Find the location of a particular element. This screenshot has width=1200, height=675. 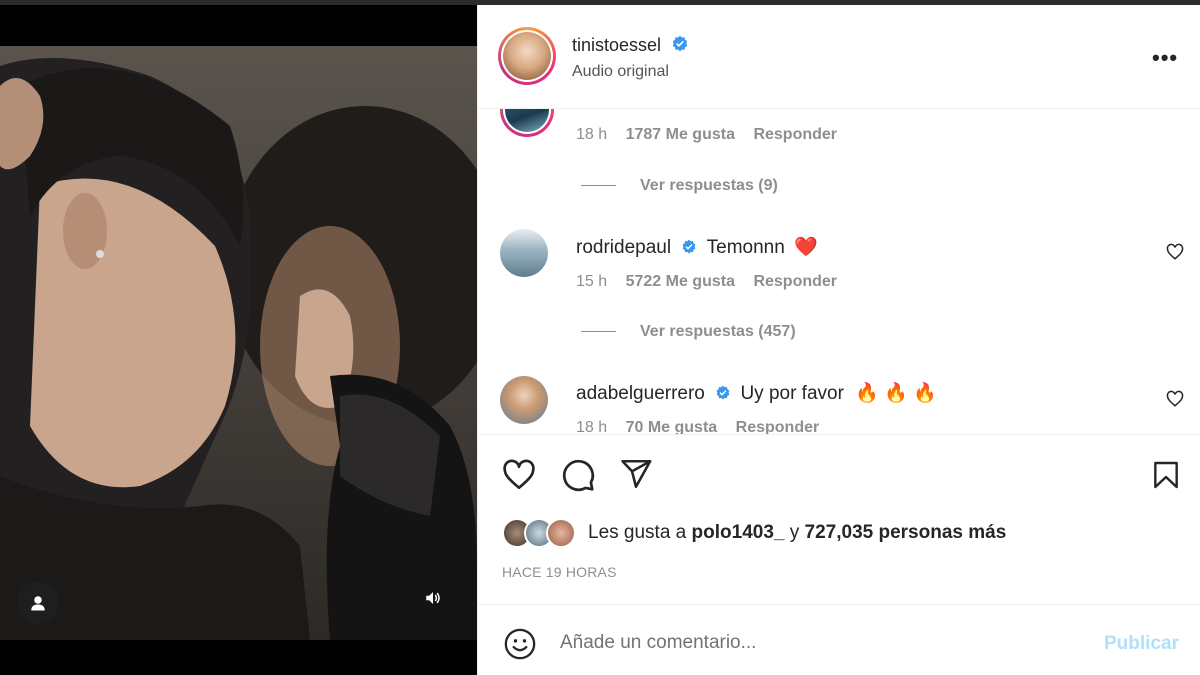

comment-emoji: ❤️ is located at coordinates (806, 247).